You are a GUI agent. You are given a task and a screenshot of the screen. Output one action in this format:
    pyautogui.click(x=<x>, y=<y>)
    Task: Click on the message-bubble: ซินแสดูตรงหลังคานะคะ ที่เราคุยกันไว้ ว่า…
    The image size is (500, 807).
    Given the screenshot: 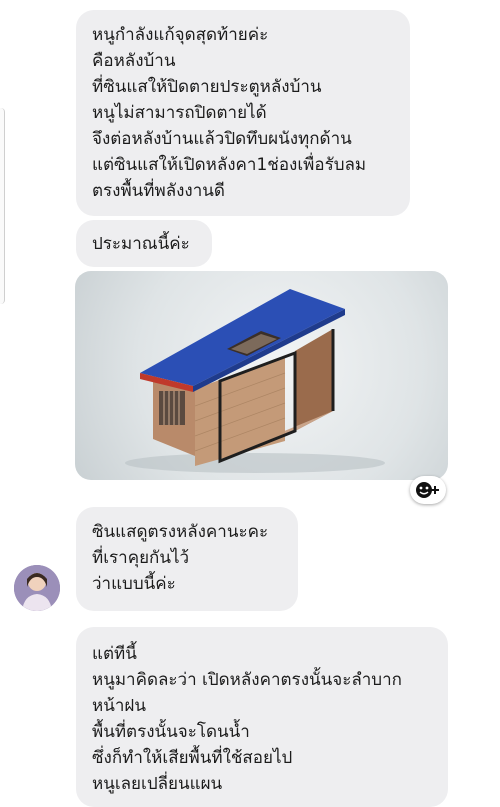 What is the action you would take?
    pyautogui.click(x=187, y=559)
    